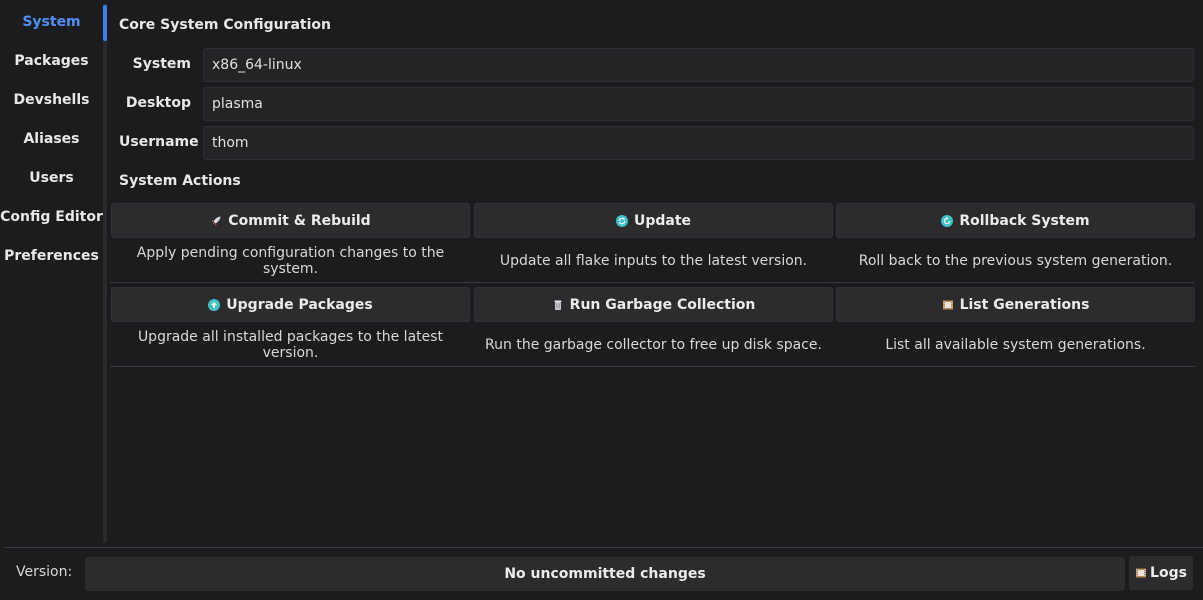  Describe the element at coordinates (158, 103) in the screenshot. I see `desktop-field-label: Desktop` at that location.